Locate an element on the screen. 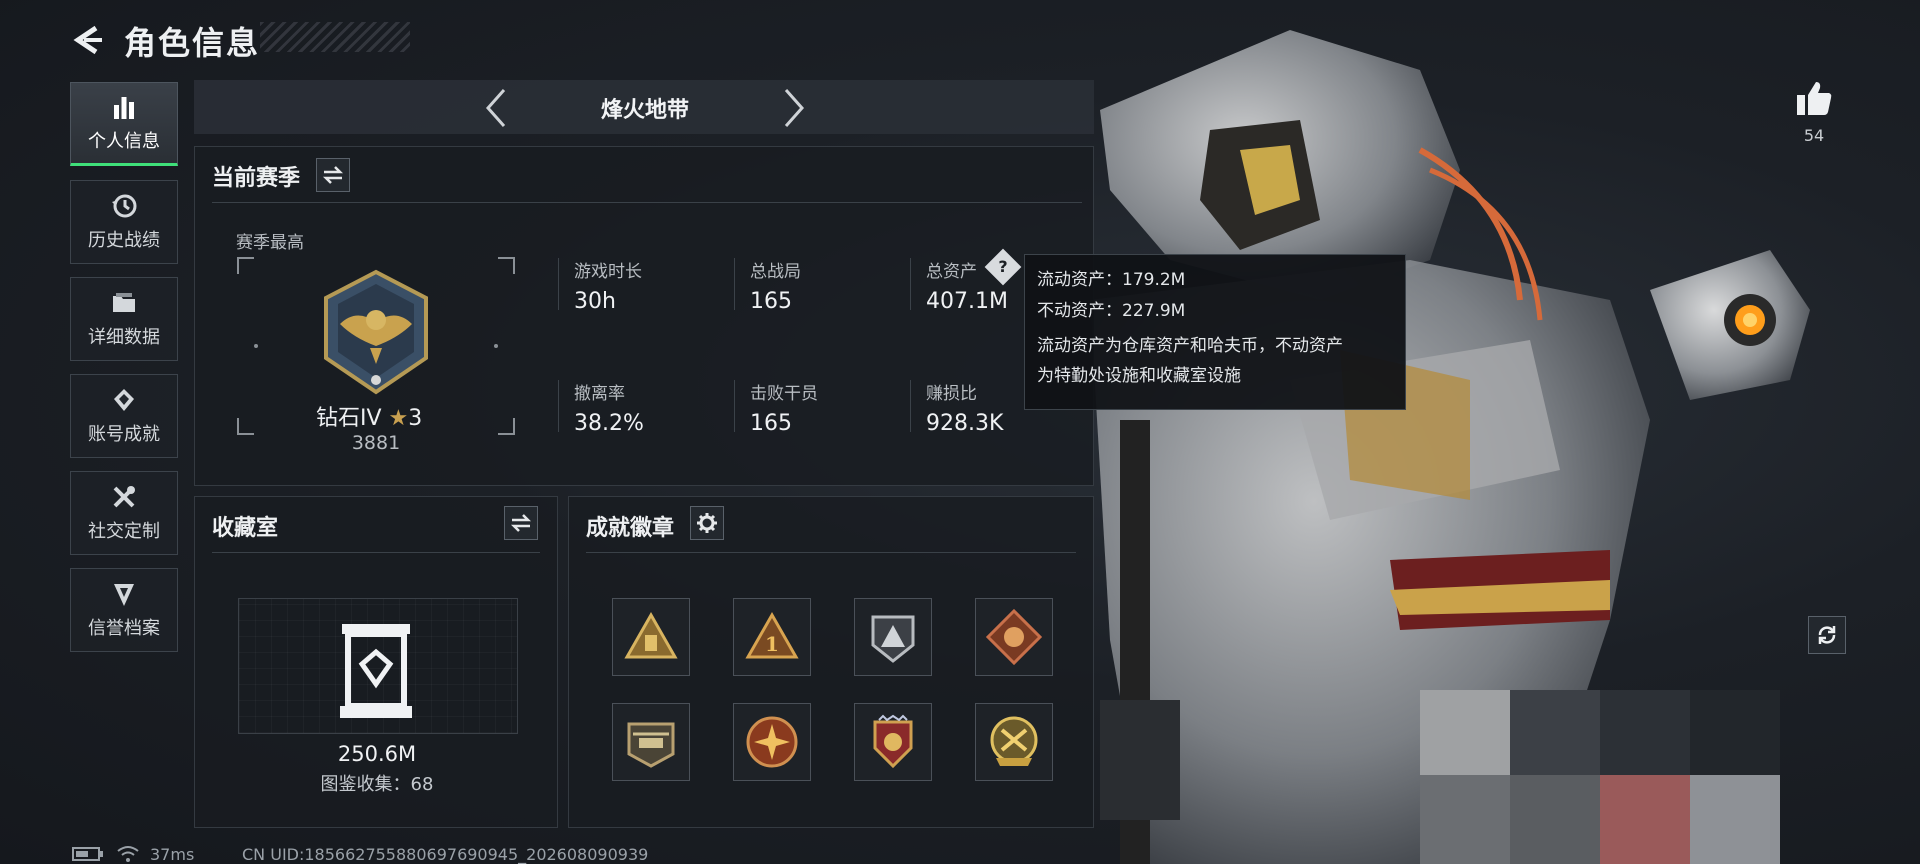  badges-settings-button is located at coordinates (707, 523).